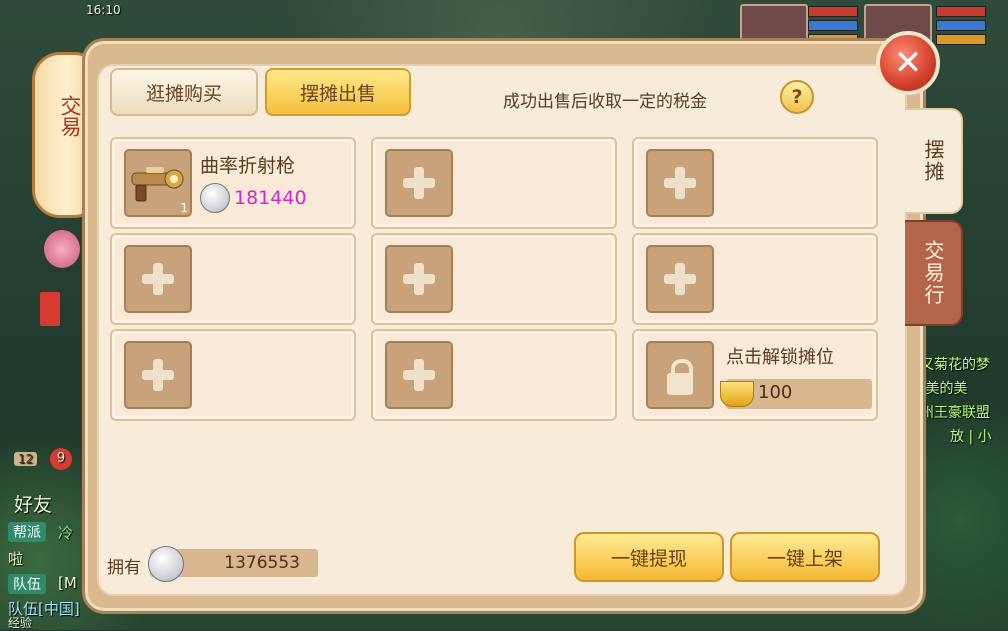  I want to click on stall-slot-locked: 点击解锁摊位 100, so click(755, 375).